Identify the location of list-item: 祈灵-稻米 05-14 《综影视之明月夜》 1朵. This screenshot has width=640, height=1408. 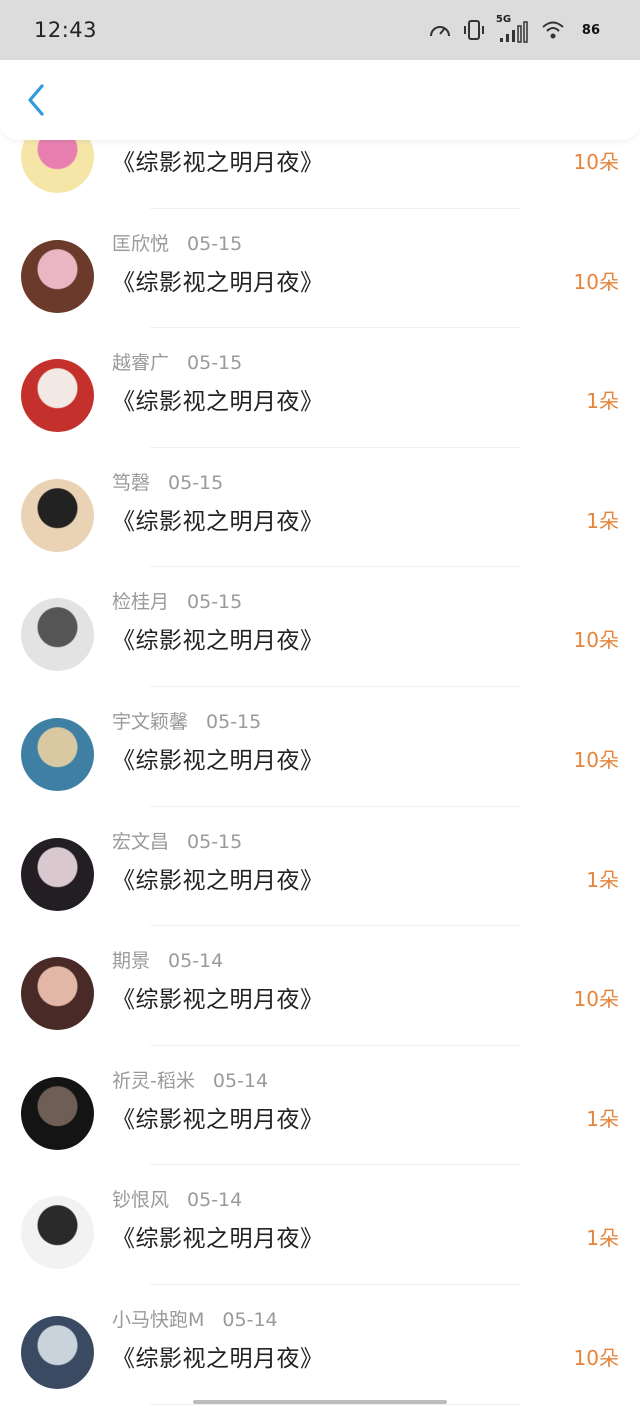
(320, 1126).